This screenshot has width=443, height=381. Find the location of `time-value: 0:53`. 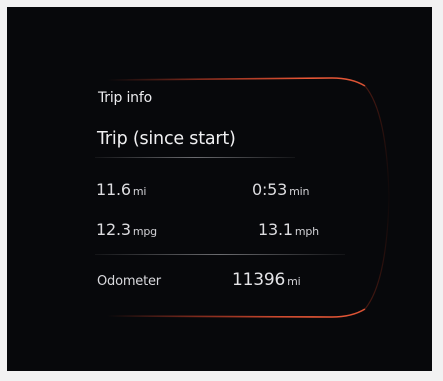

time-value: 0:53 is located at coordinates (270, 189).